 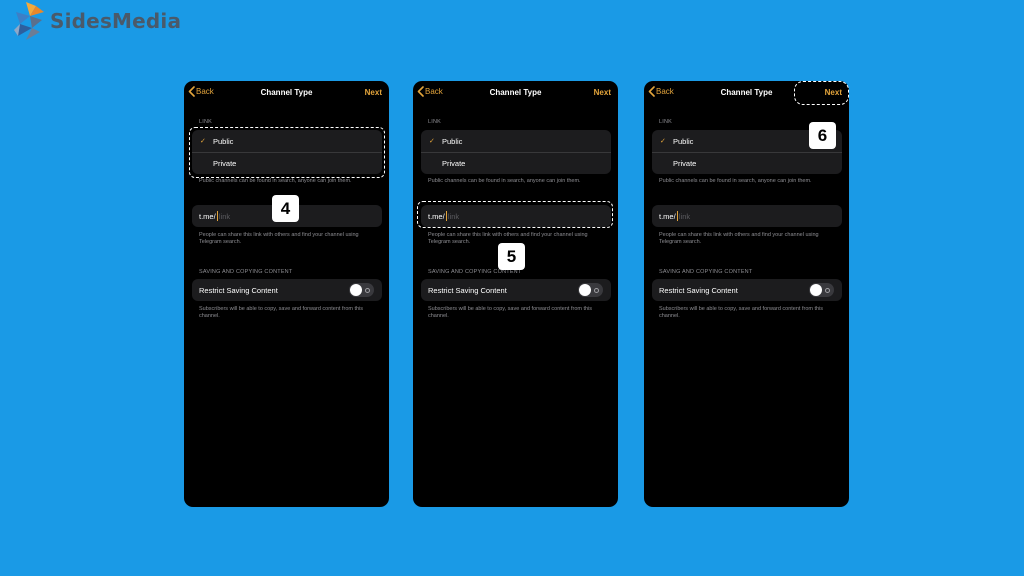 I want to click on brand-name: SidesMedia, so click(x=116, y=21).